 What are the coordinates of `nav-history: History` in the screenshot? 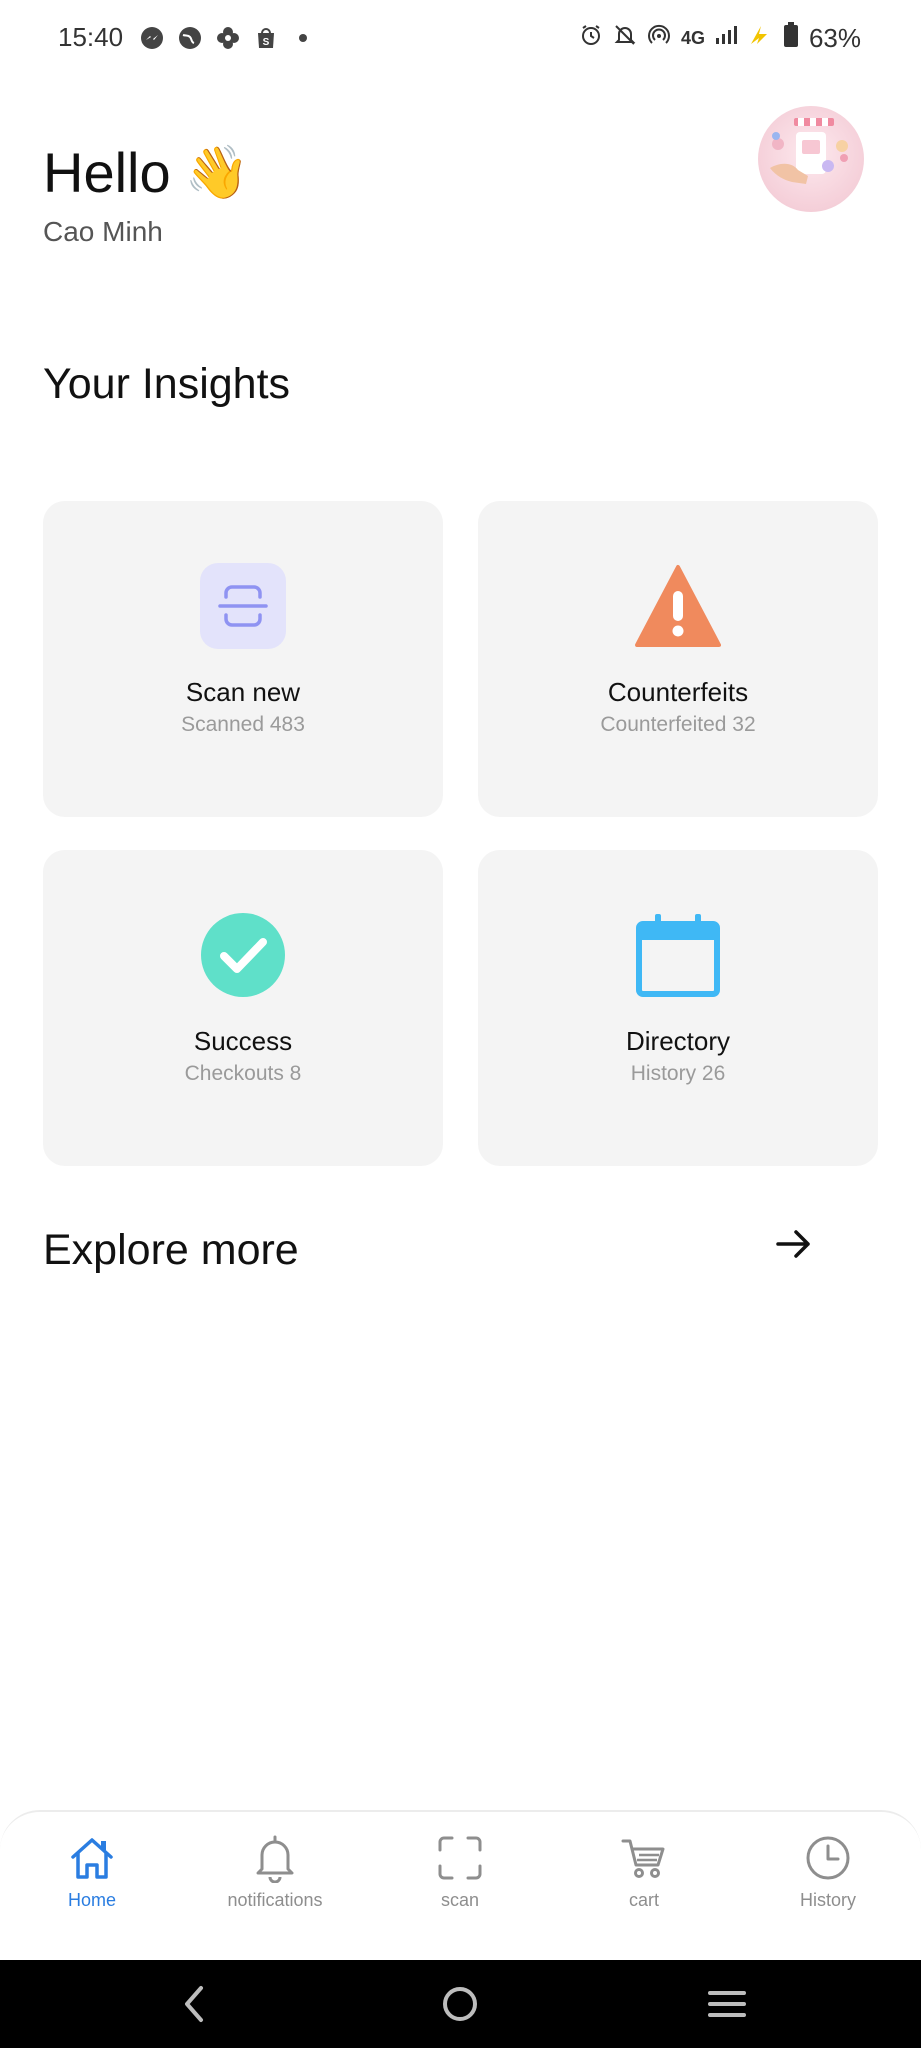 It's located at (828, 1870).